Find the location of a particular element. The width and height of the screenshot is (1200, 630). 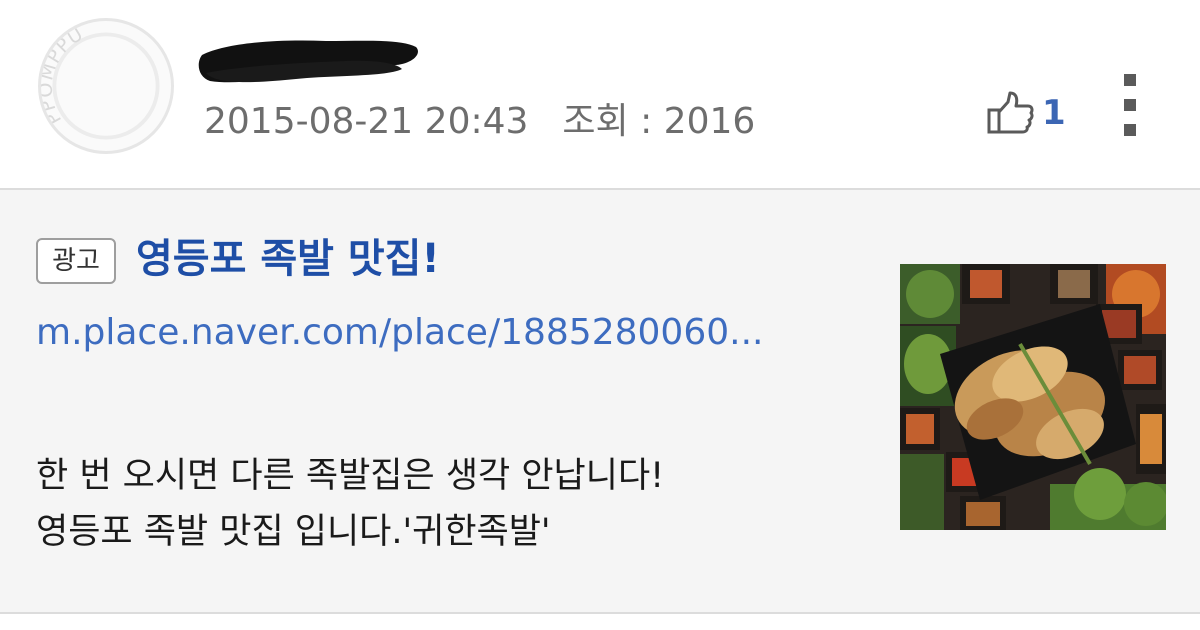

thumbs-up-icon is located at coordinates (1010, 112).